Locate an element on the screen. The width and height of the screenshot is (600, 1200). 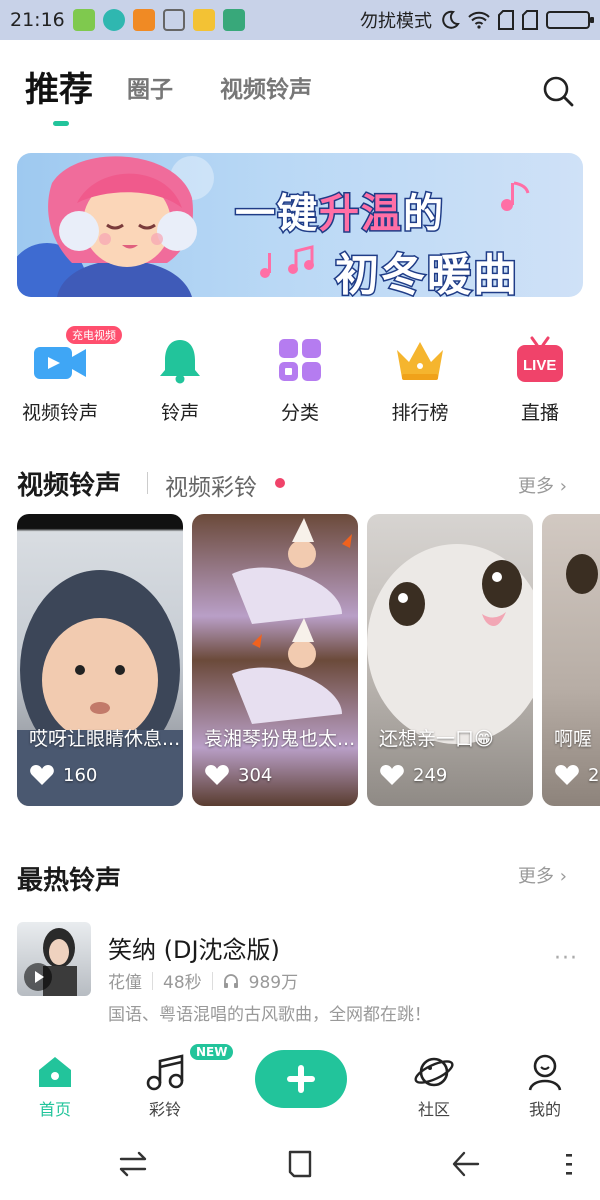
nav-color-ringtone: 彩铃 is located at coordinates (165, 1086).